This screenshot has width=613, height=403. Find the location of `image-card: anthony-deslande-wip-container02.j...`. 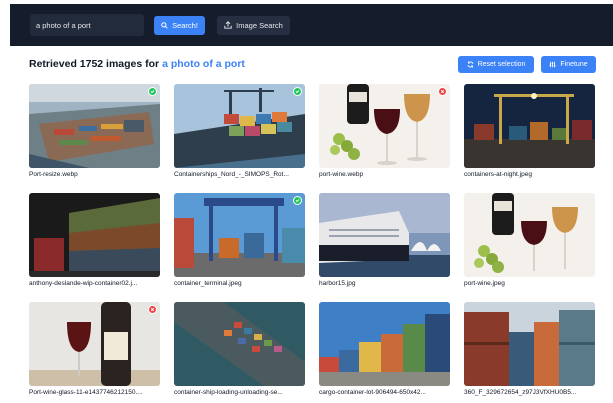

image-card: anthony-deslande-wip-container02.j... is located at coordinates (94, 240).